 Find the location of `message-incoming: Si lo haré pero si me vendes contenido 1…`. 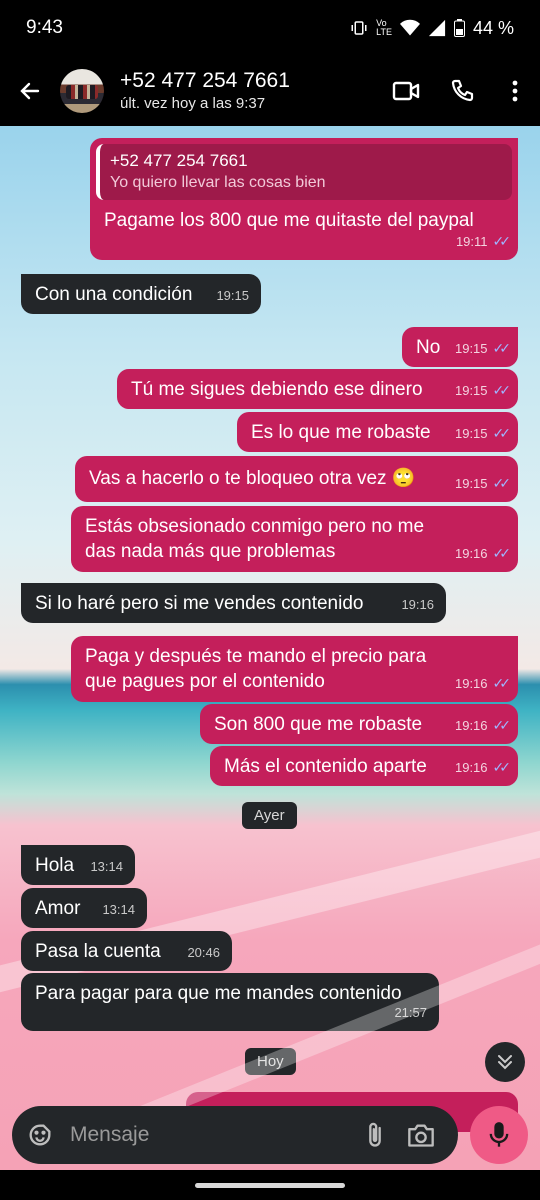

message-incoming: Si lo haré pero si me vendes contenido 1… is located at coordinates (233, 603).